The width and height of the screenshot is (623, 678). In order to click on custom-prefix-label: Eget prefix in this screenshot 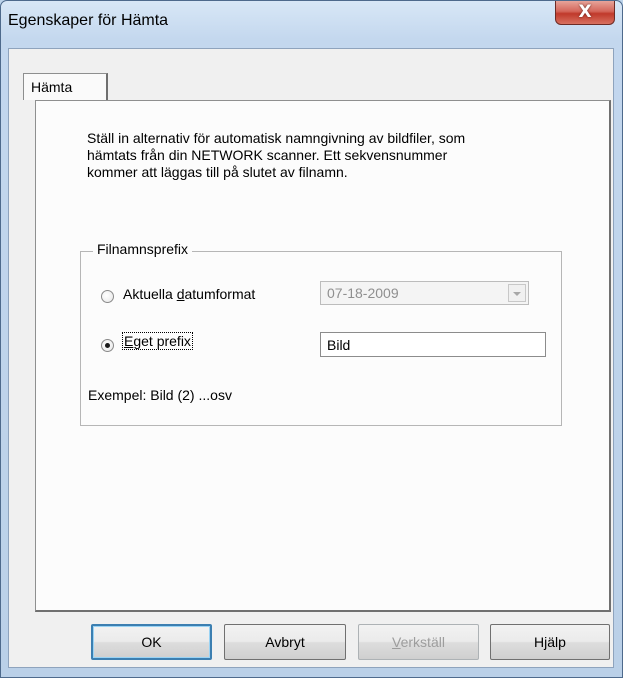, I will do `click(157, 341)`.